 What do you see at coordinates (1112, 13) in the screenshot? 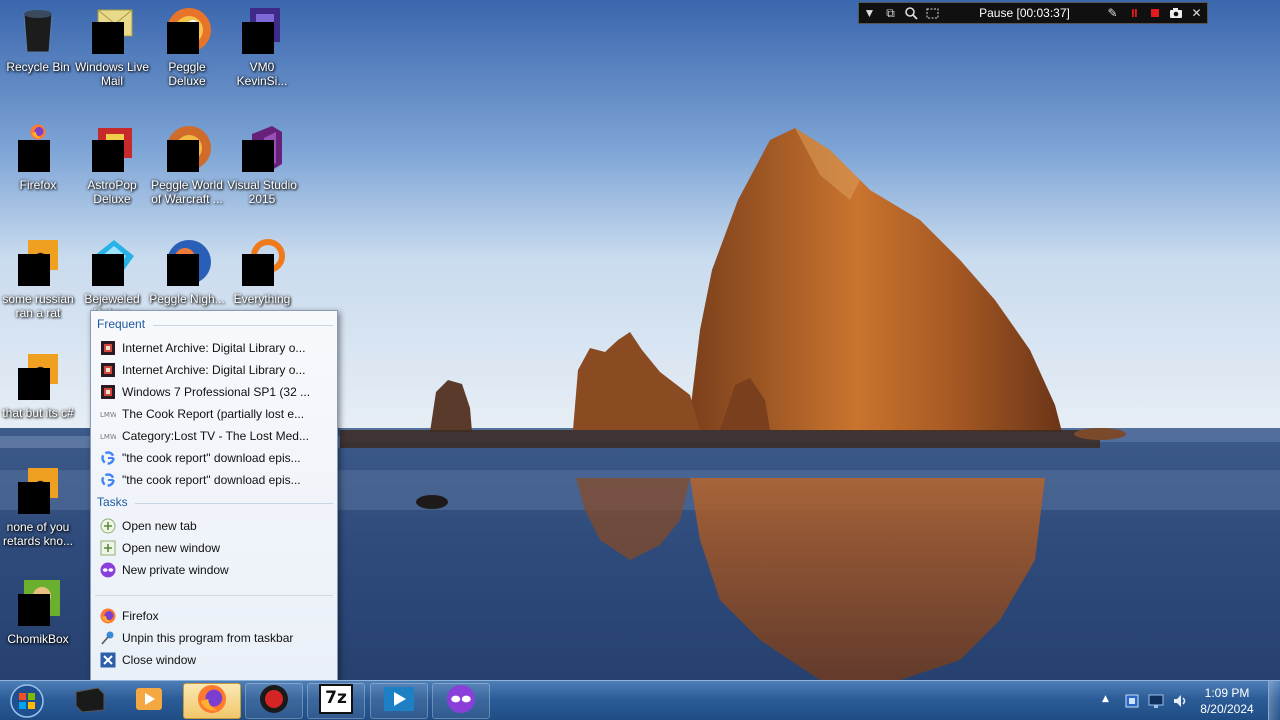
I see `pen-icon: ✎` at bounding box center [1112, 13].